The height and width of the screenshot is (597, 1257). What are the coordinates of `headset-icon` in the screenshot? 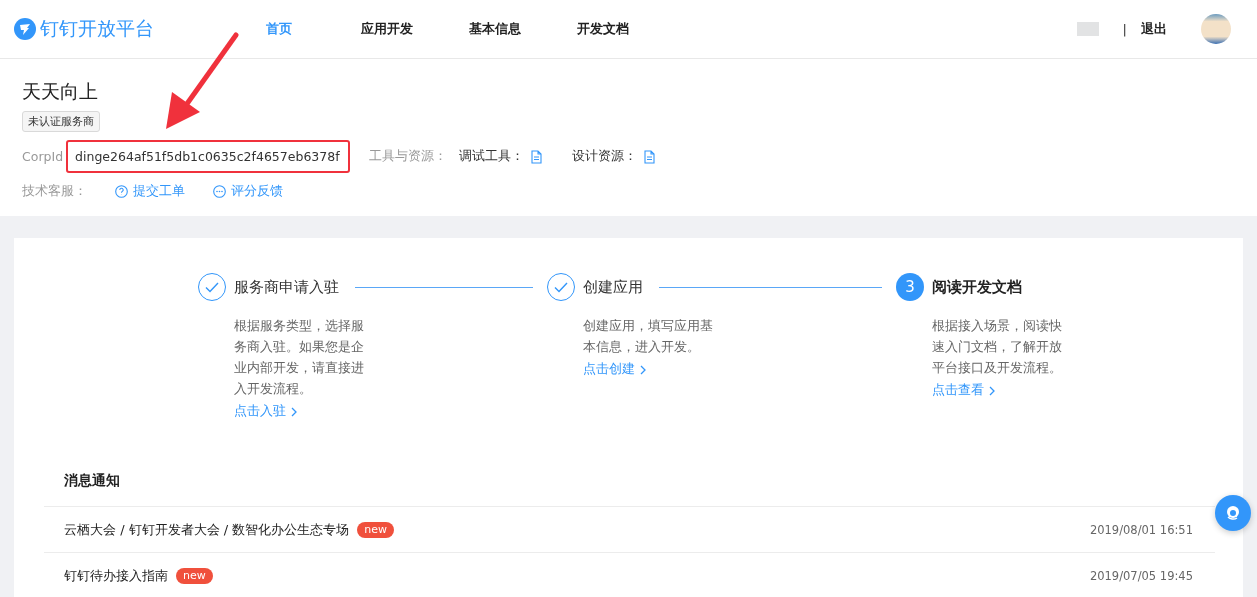 It's located at (1233, 513).